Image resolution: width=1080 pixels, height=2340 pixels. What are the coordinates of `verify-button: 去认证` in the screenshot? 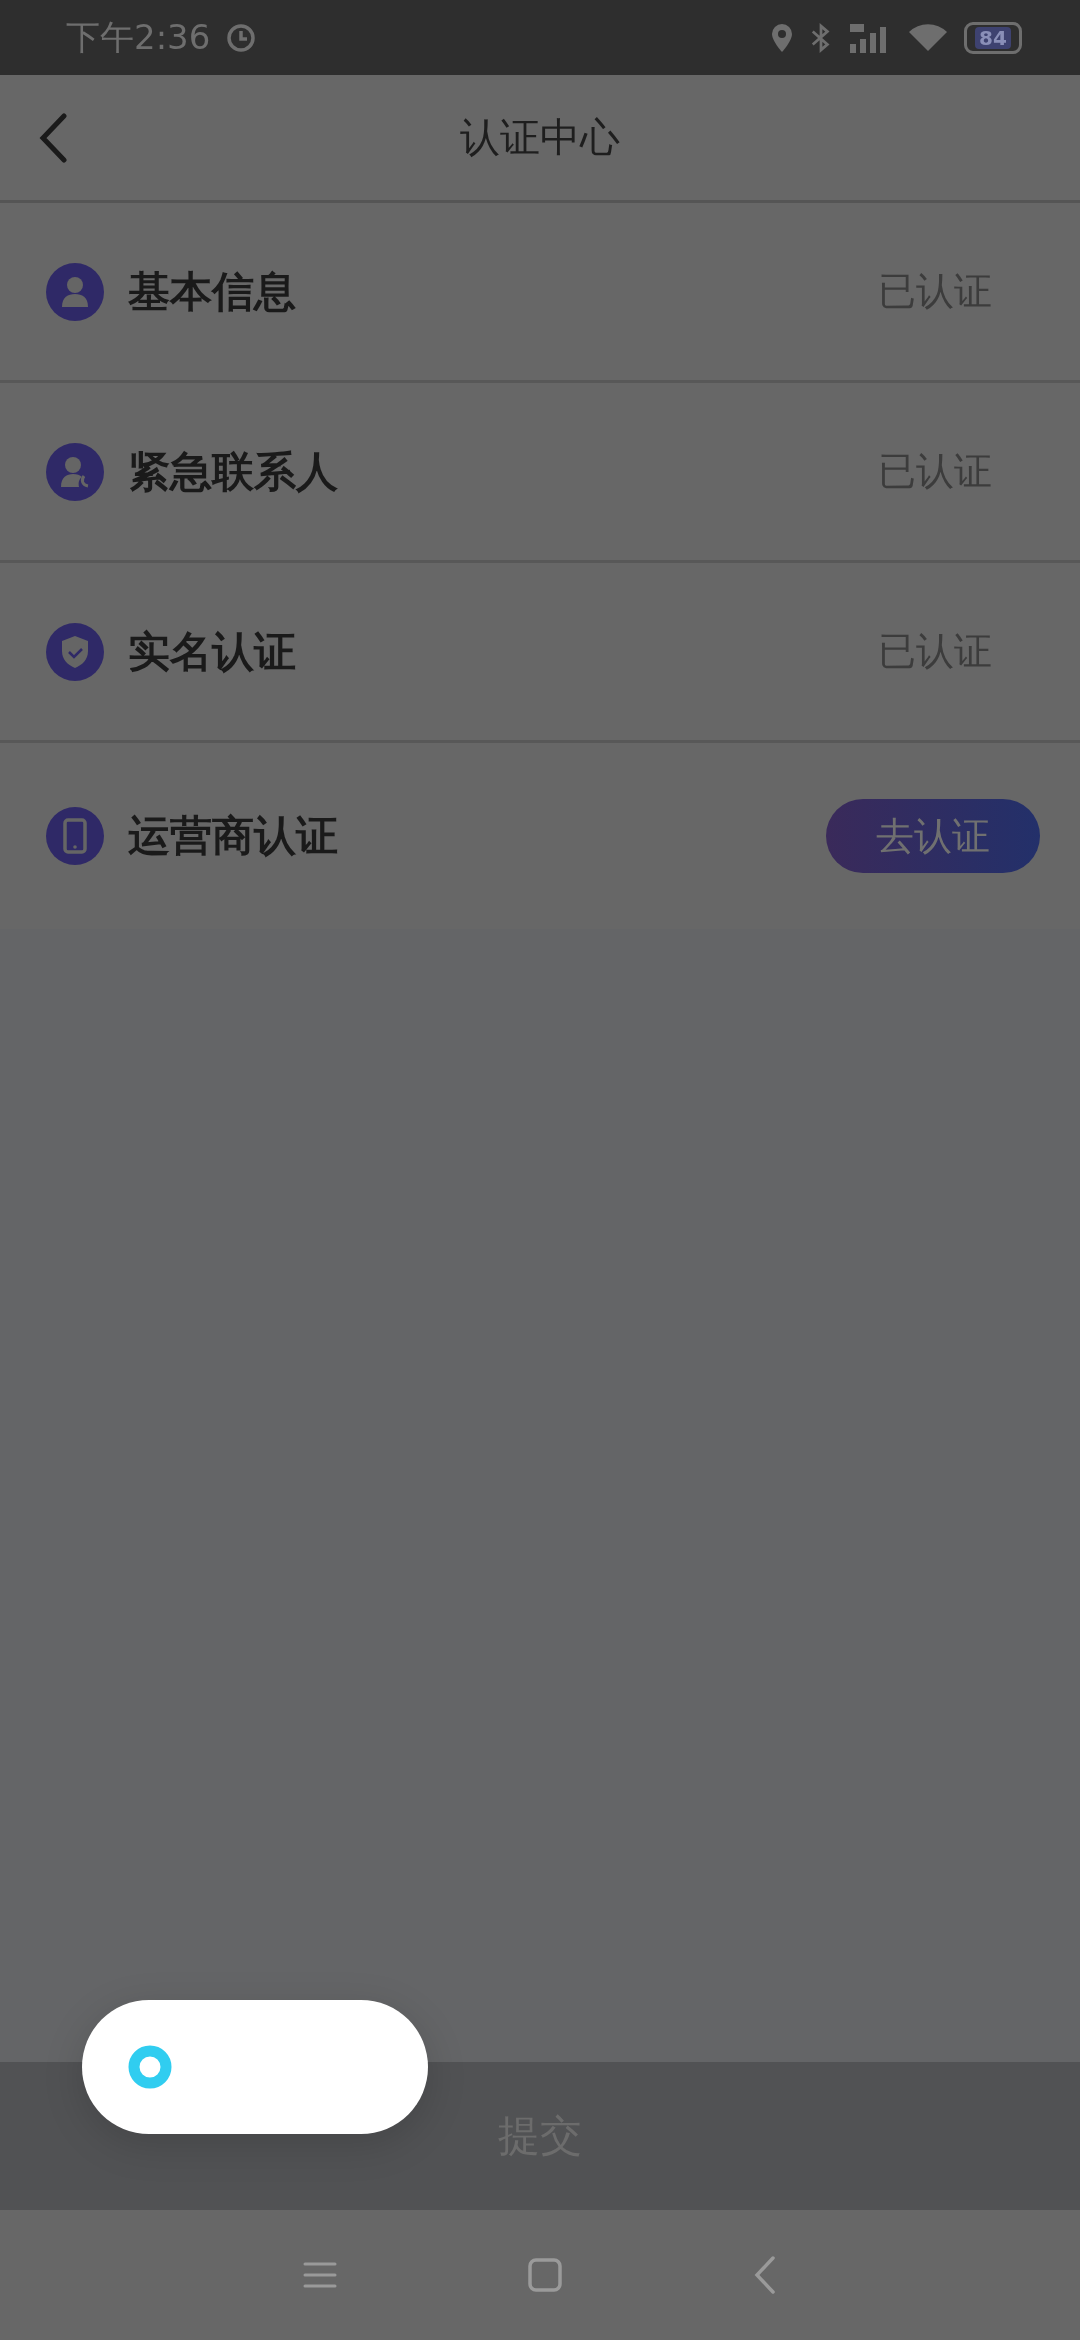 It's located at (933, 836).